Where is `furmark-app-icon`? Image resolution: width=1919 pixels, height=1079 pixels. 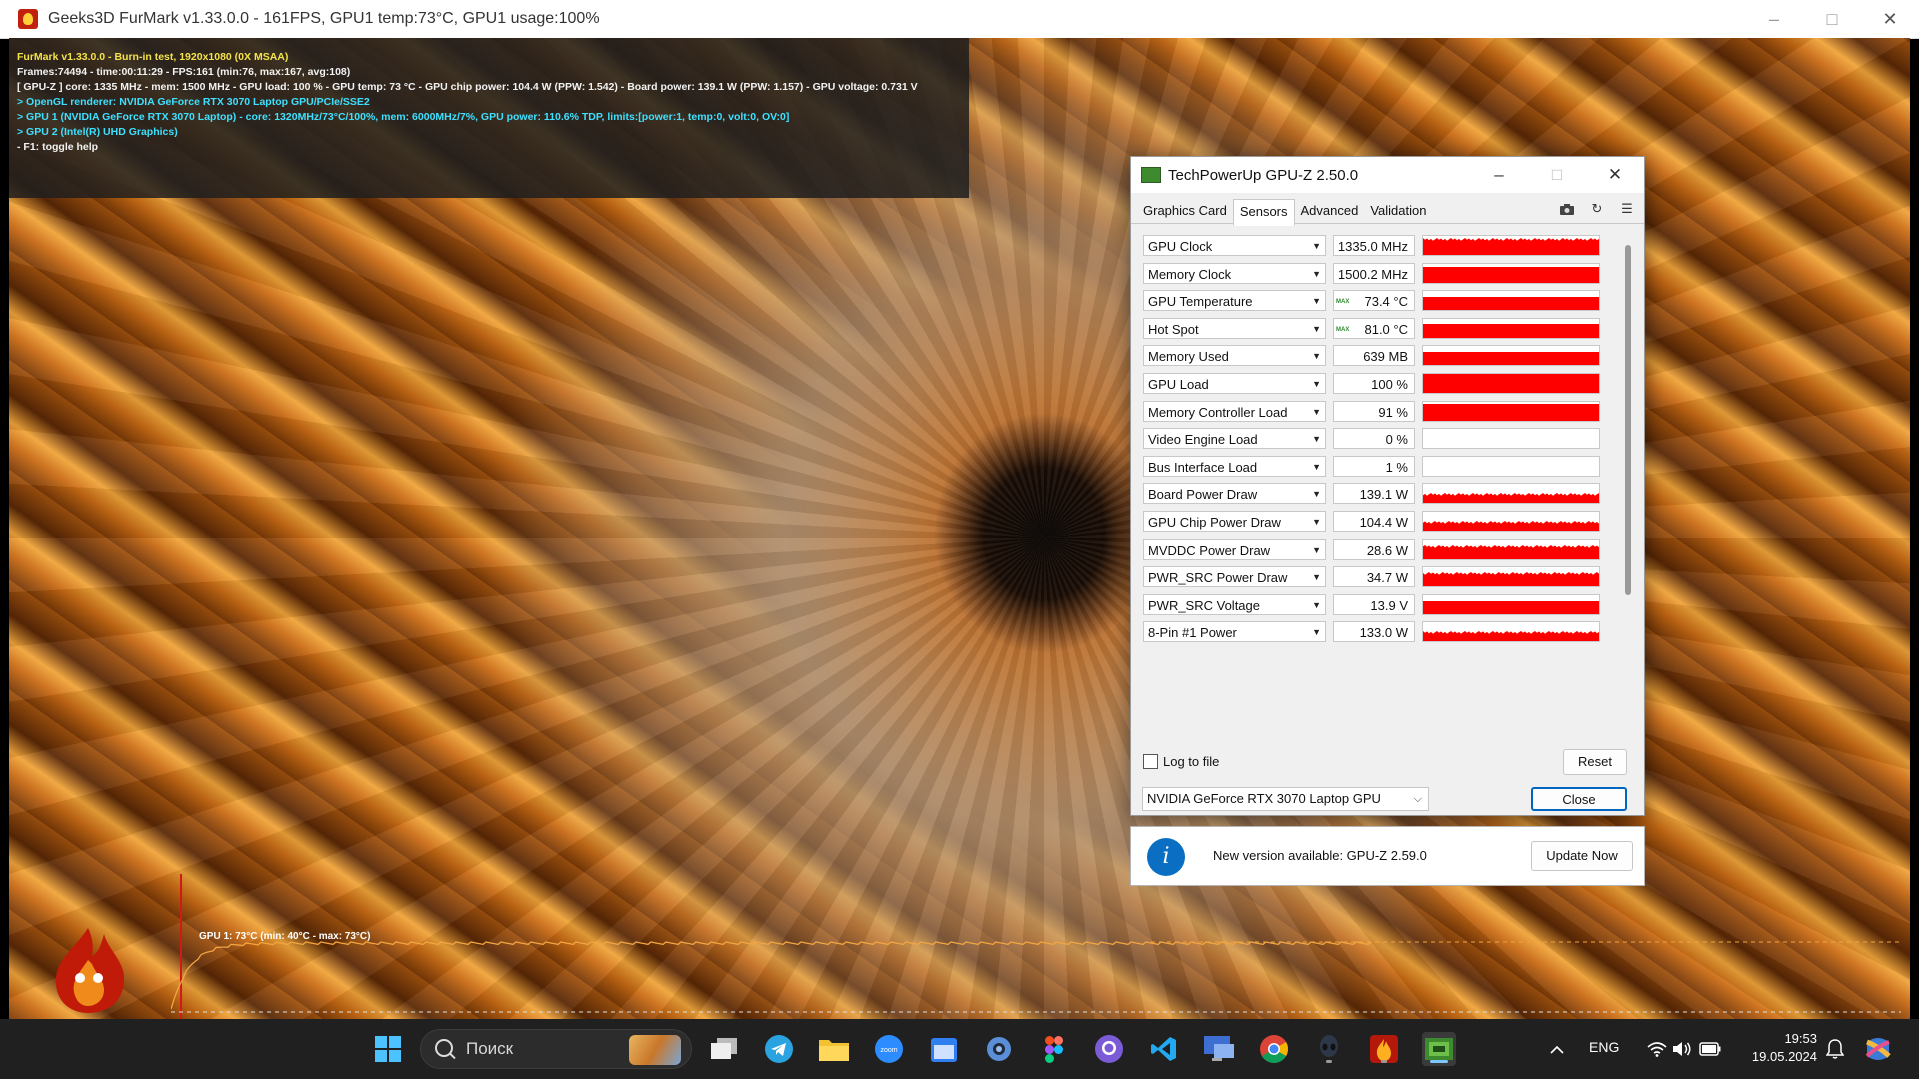
furmark-app-icon is located at coordinates (28, 19).